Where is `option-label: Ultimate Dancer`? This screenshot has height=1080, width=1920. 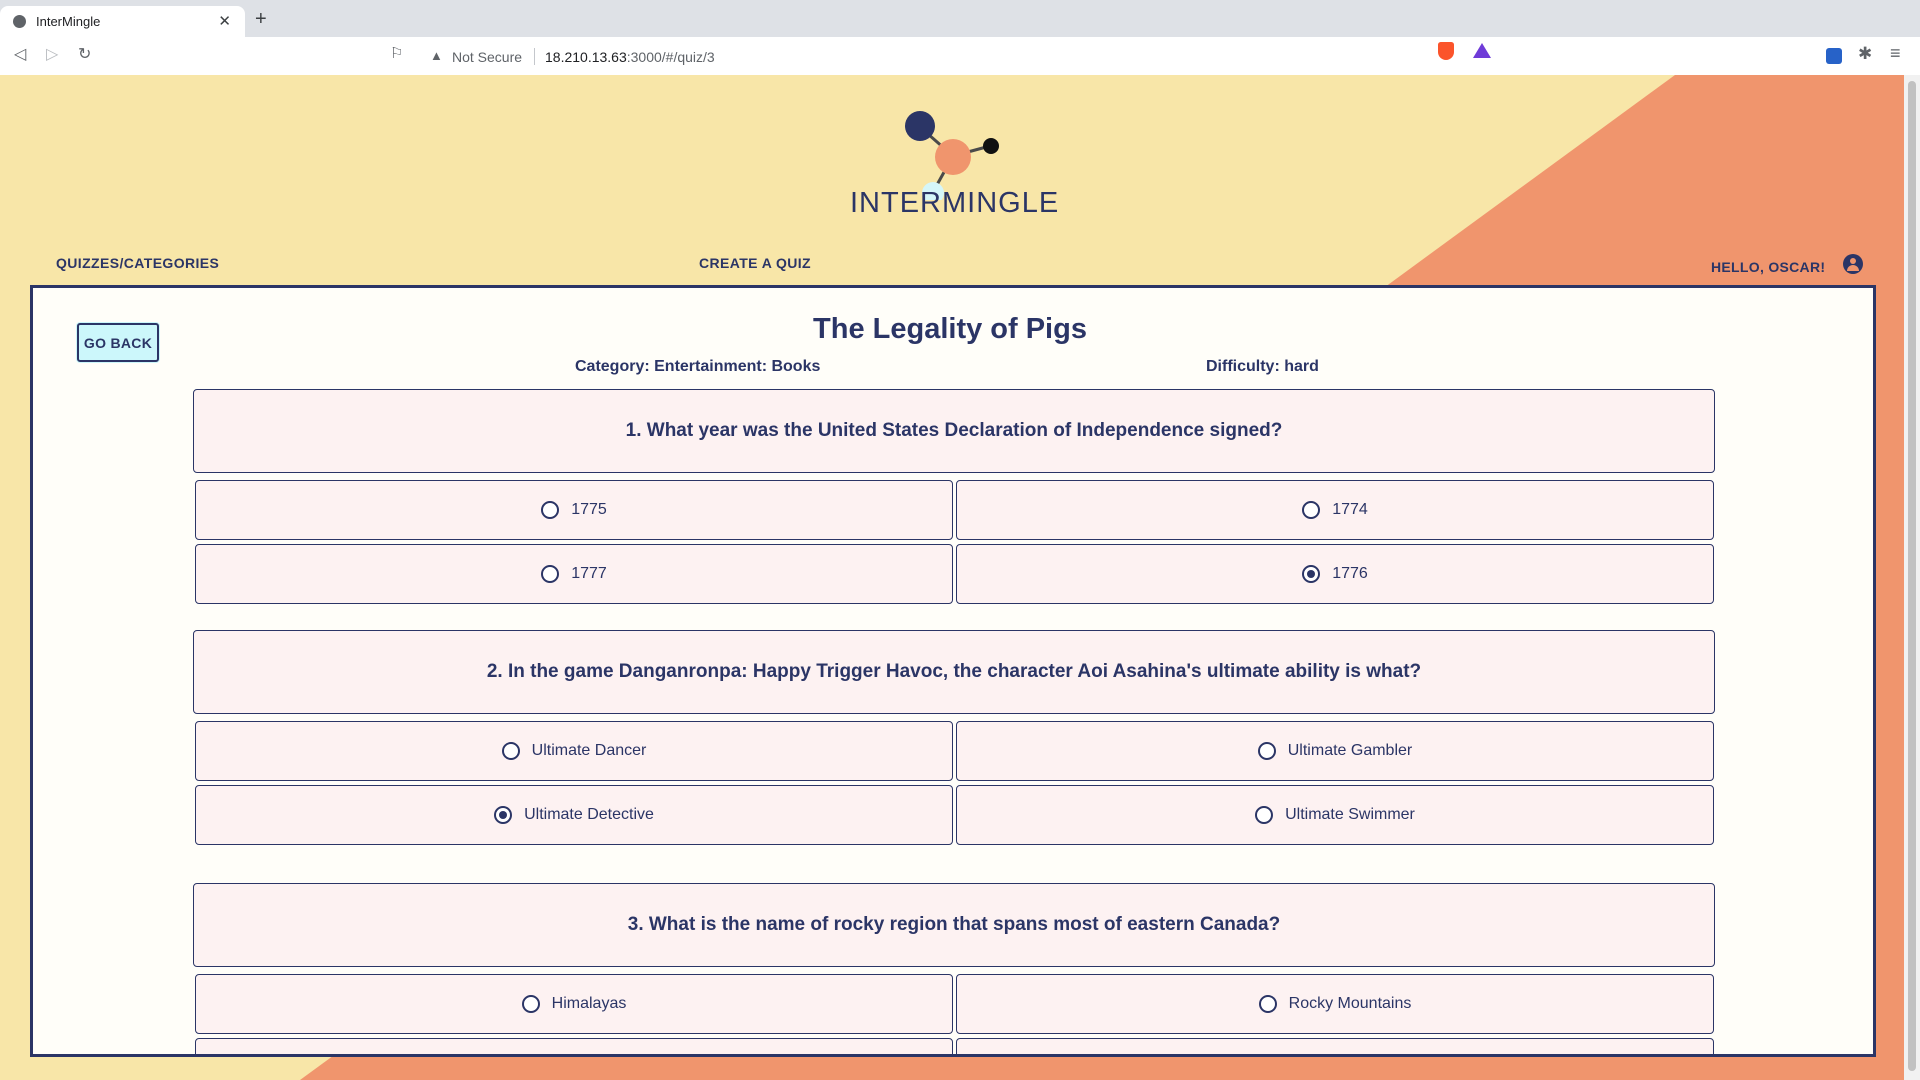 option-label: Ultimate Dancer is located at coordinates (589, 750).